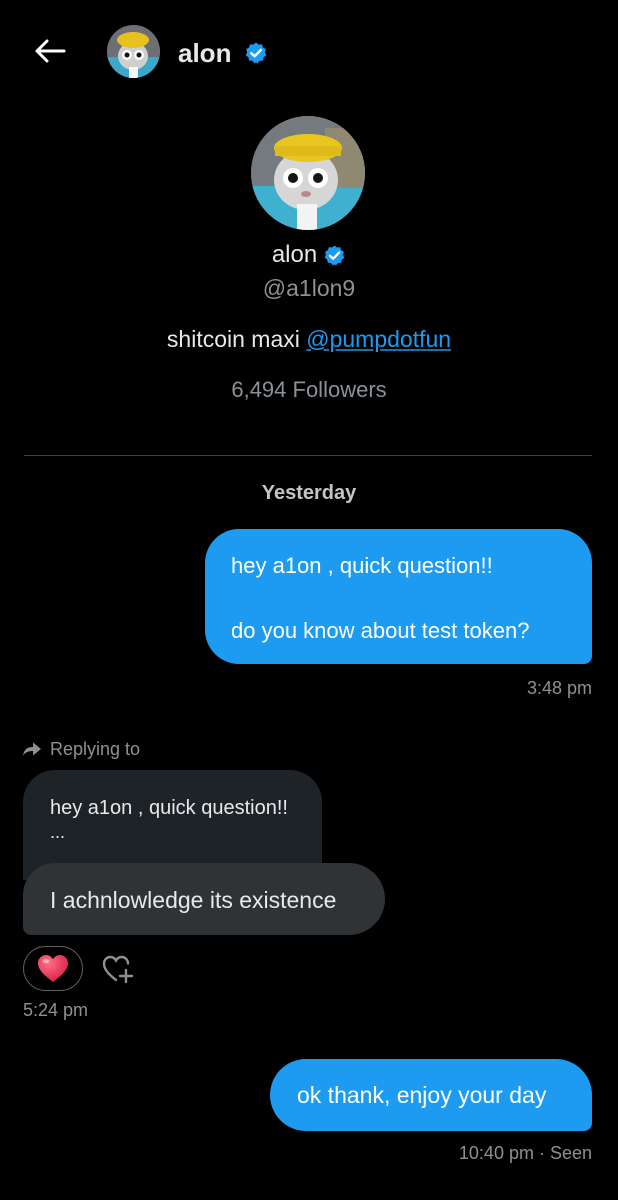 The image size is (618, 1200). I want to click on heart-reaction-icon, so click(53, 968).